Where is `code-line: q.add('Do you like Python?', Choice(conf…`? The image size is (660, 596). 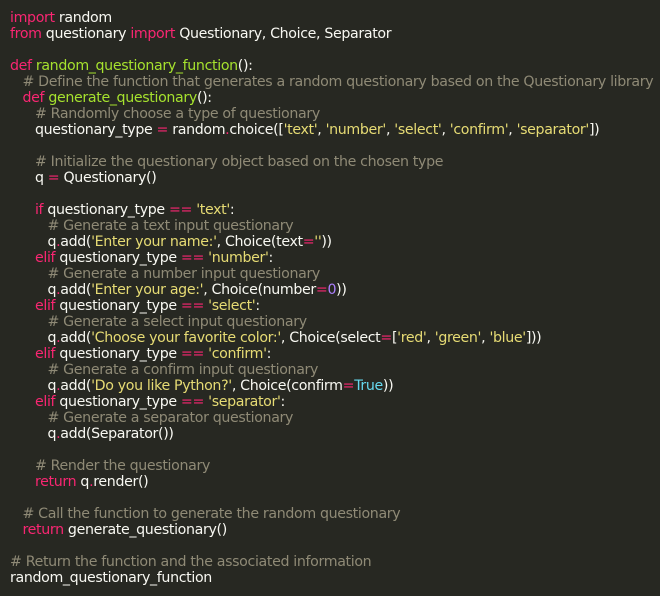 code-line: q.add('Do you like Python?', Choice(conf… is located at coordinates (335, 386).